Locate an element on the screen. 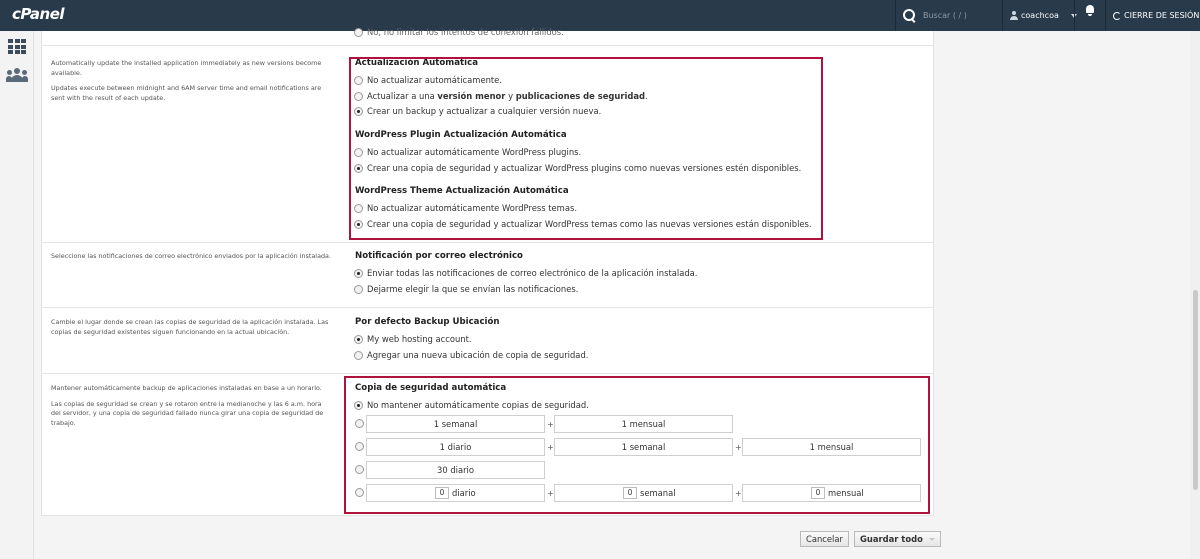  top-bar: cPanel coachcoa CIERRE DE SESIÓN is located at coordinates (600, 15).